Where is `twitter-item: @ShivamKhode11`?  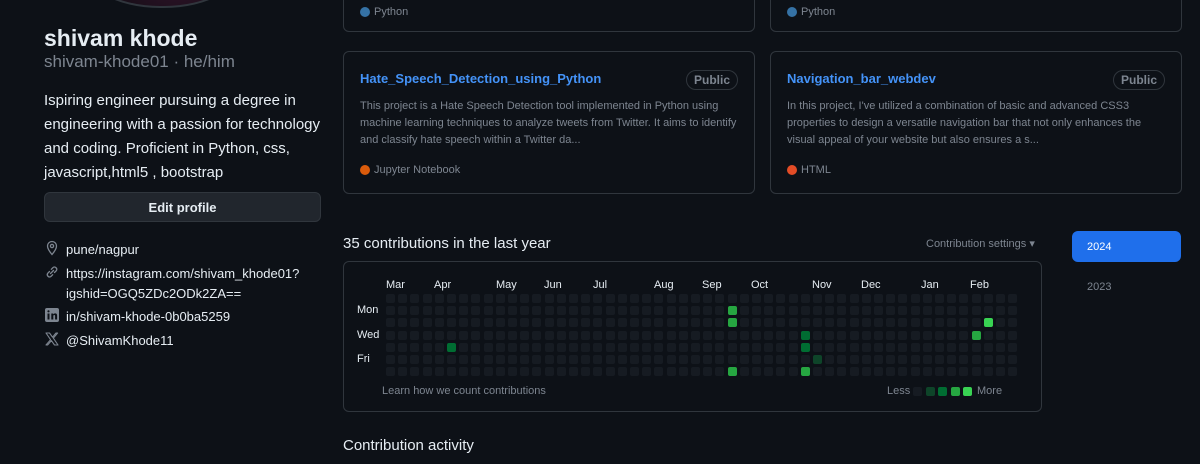 twitter-item: @ShivamKhode11 is located at coordinates (109, 341).